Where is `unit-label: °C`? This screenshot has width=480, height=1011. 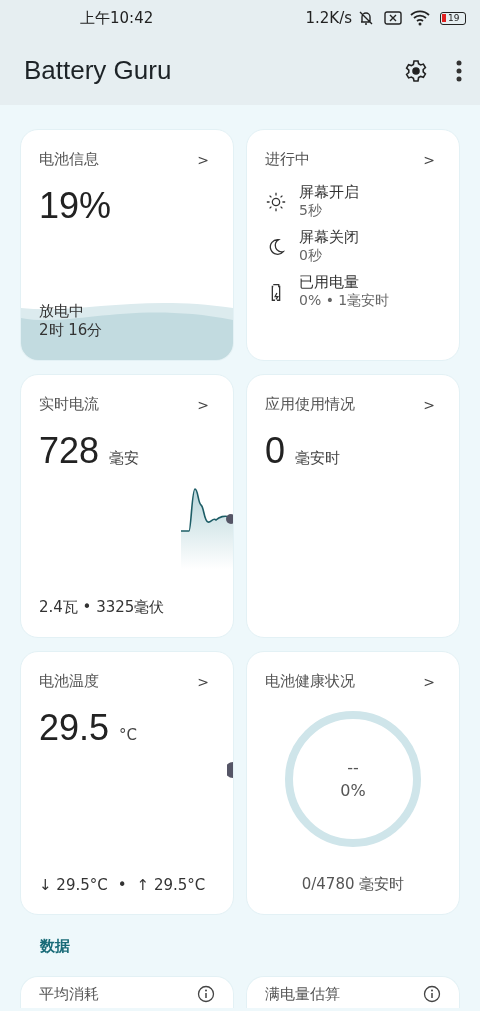
unit-label: °C is located at coordinates (128, 735).